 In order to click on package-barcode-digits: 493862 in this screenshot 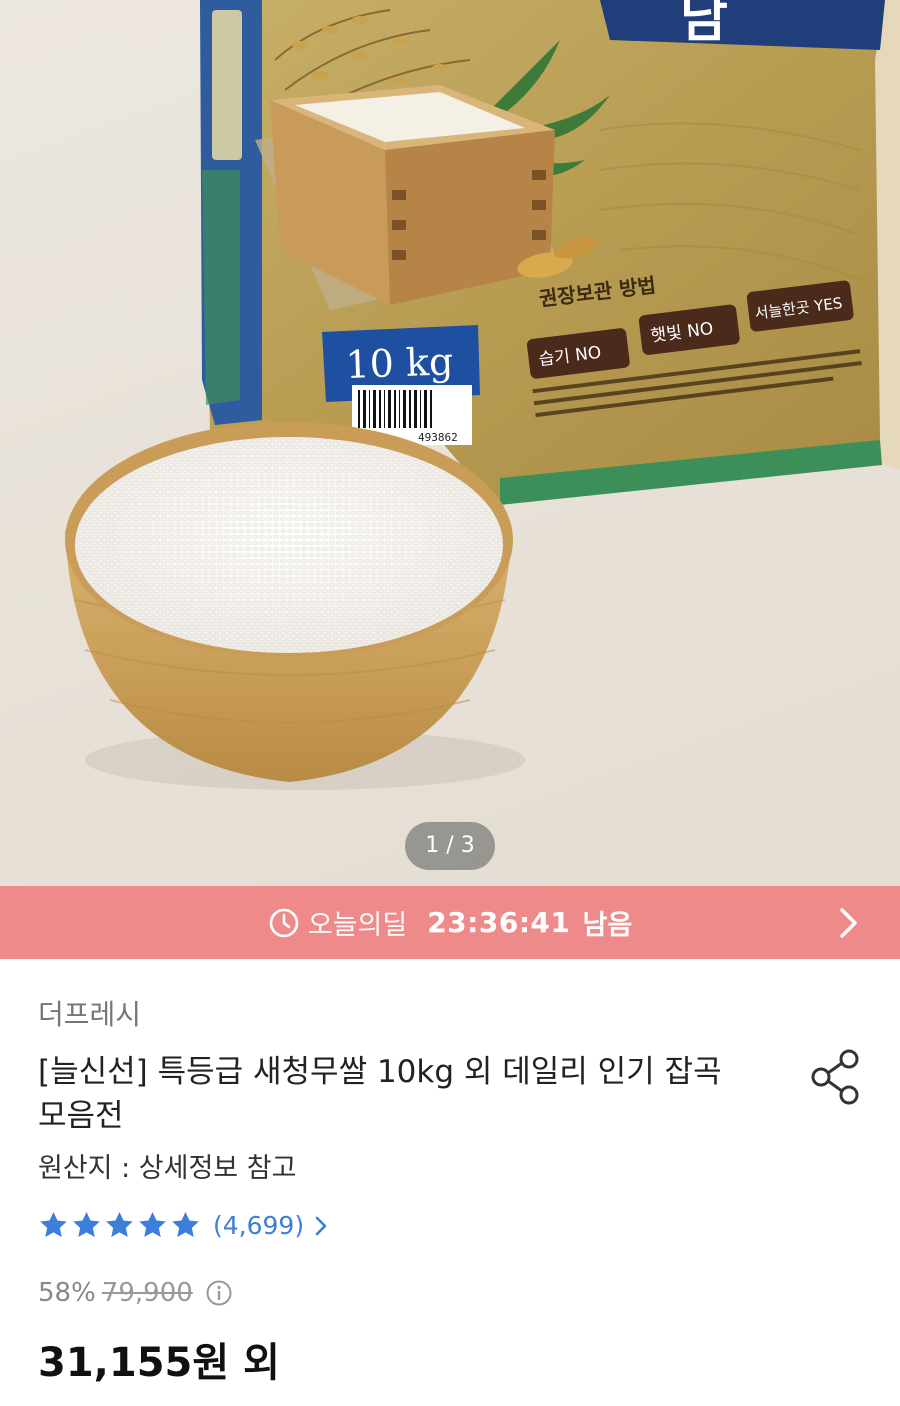, I will do `click(438, 437)`.